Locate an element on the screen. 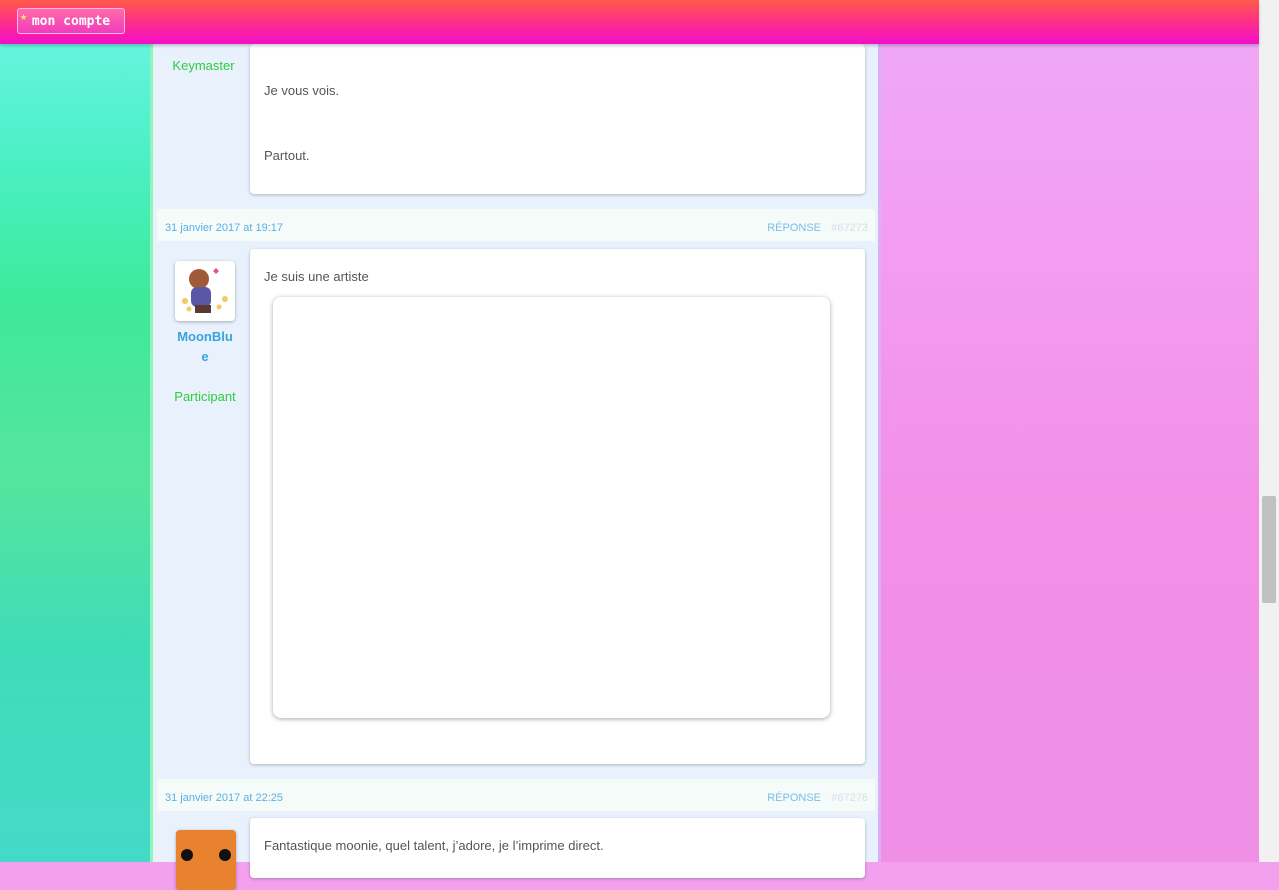 The width and height of the screenshot is (1279, 890). page-scrollbar is located at coordinates (1269, 431).